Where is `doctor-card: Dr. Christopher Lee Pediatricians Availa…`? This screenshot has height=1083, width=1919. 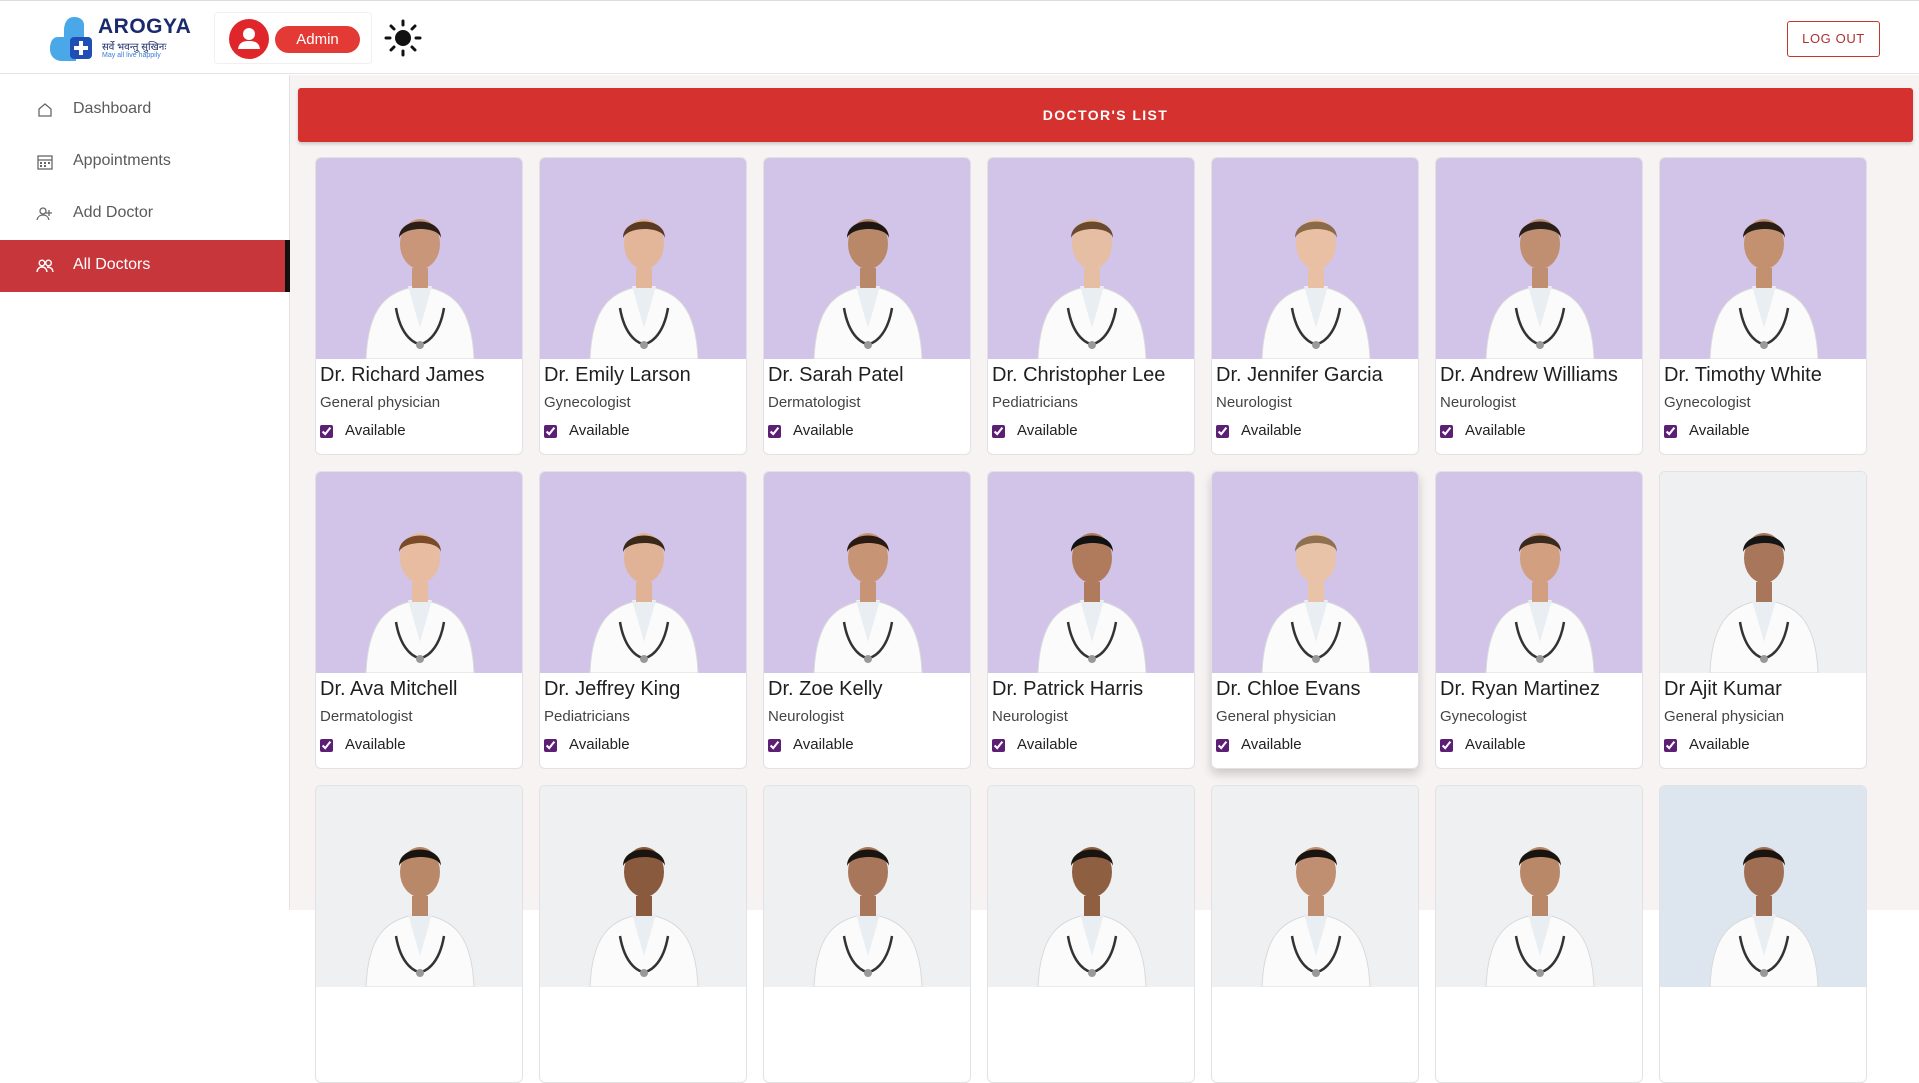 doctor-card: Dr. Christopher Lee Pediatricians Availa… is located at coordinates (1091, 306).